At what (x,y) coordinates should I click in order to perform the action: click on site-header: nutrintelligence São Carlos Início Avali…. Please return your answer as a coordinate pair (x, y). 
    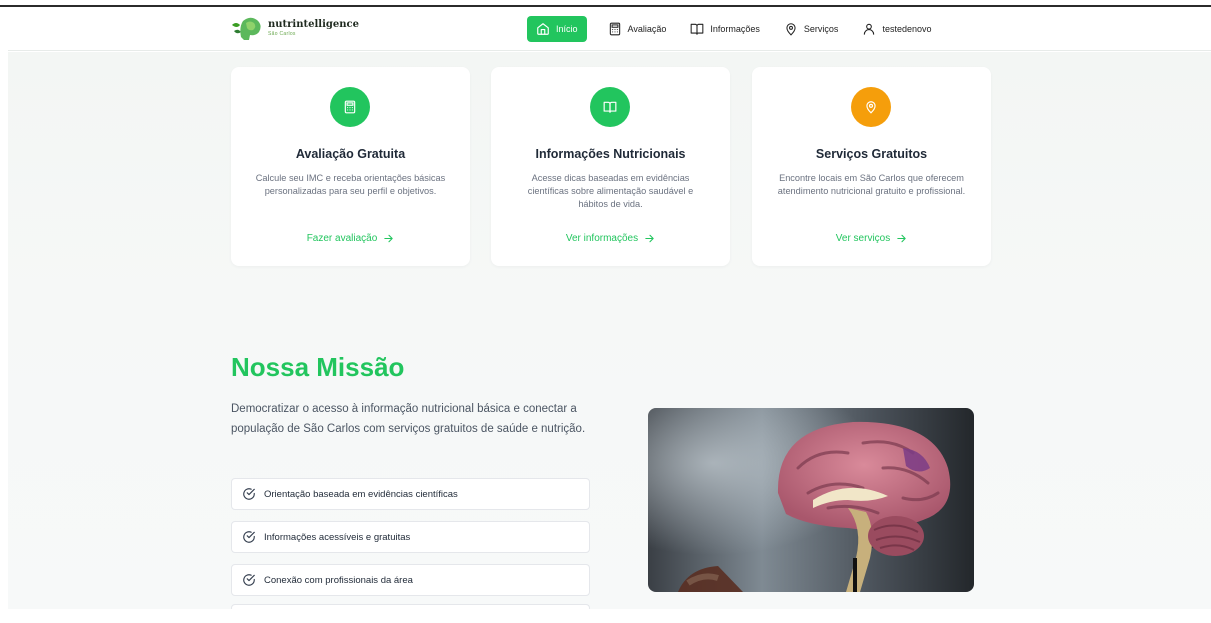
    Looking at the image, I should click on (609, 29).